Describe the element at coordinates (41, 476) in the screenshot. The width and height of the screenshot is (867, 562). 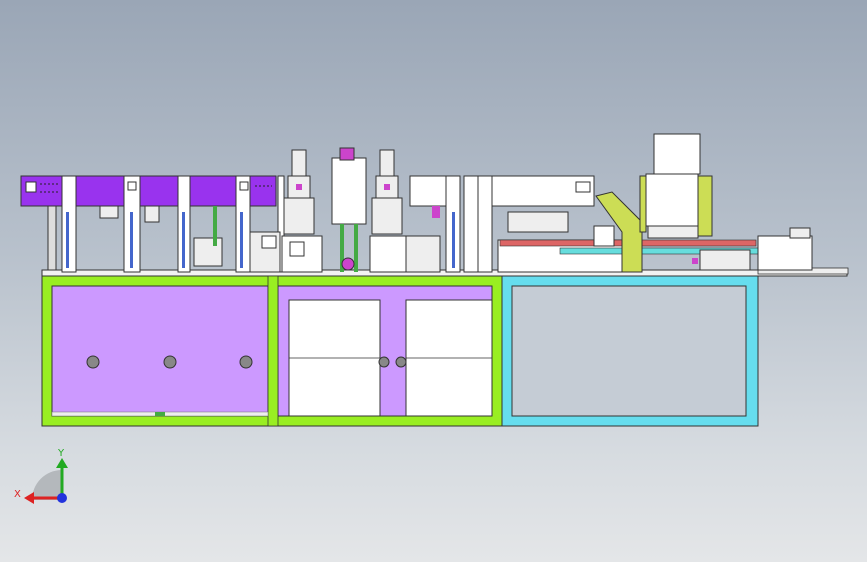
I see `axis-triad: Y X` at that location.